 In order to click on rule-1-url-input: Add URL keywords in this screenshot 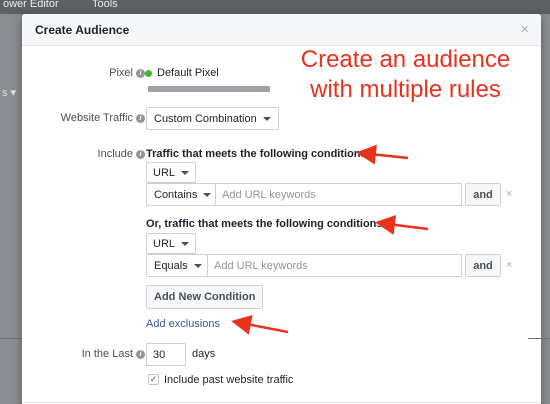, I will do `click(338, 194)`.